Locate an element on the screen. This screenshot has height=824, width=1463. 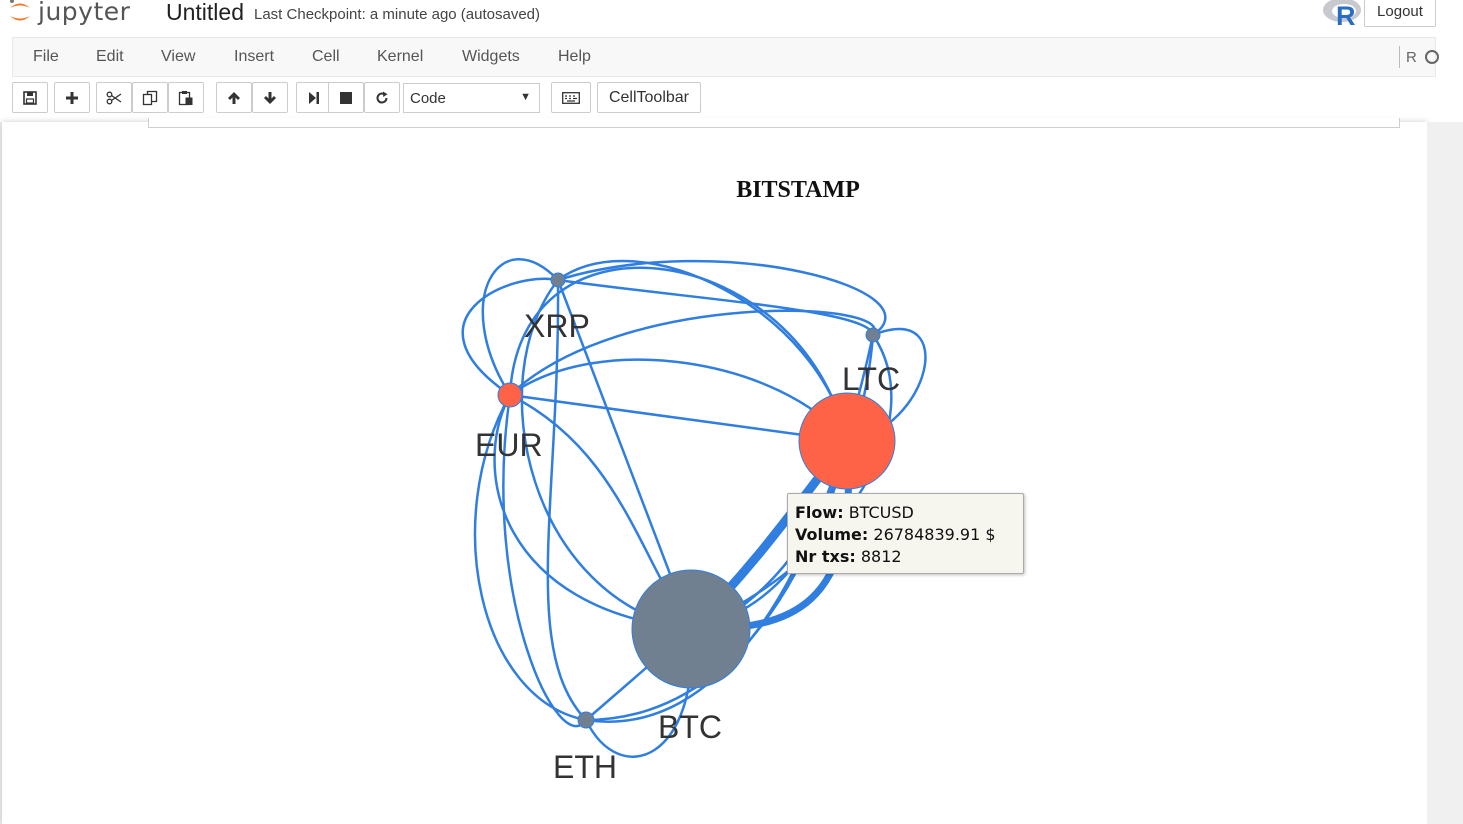
node-unlabeled is located at coordinates (873, 335).